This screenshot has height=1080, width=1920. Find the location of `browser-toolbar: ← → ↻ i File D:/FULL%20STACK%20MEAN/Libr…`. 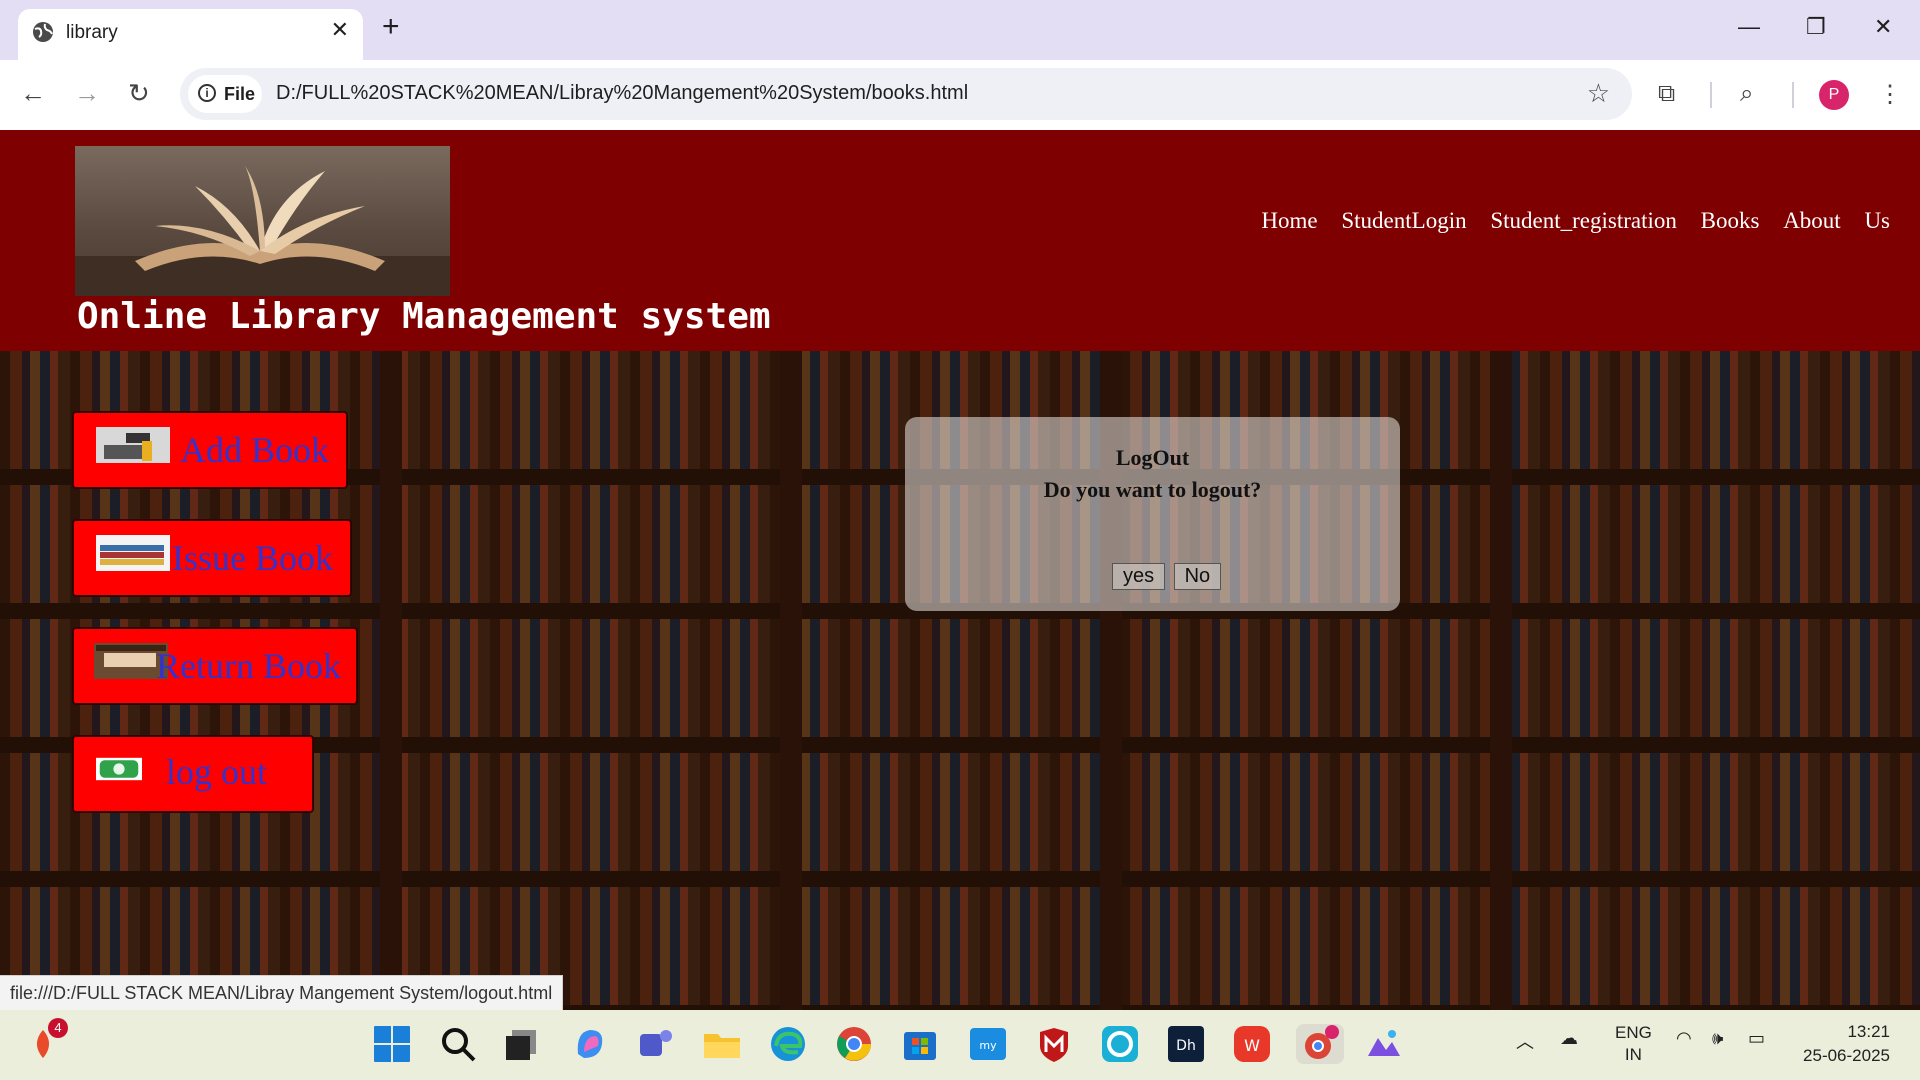

browser-toolbar: ← → ↻ i File D:/FULL%20STACK%20MEAN/Libr… is located at coordinates (960, 95).